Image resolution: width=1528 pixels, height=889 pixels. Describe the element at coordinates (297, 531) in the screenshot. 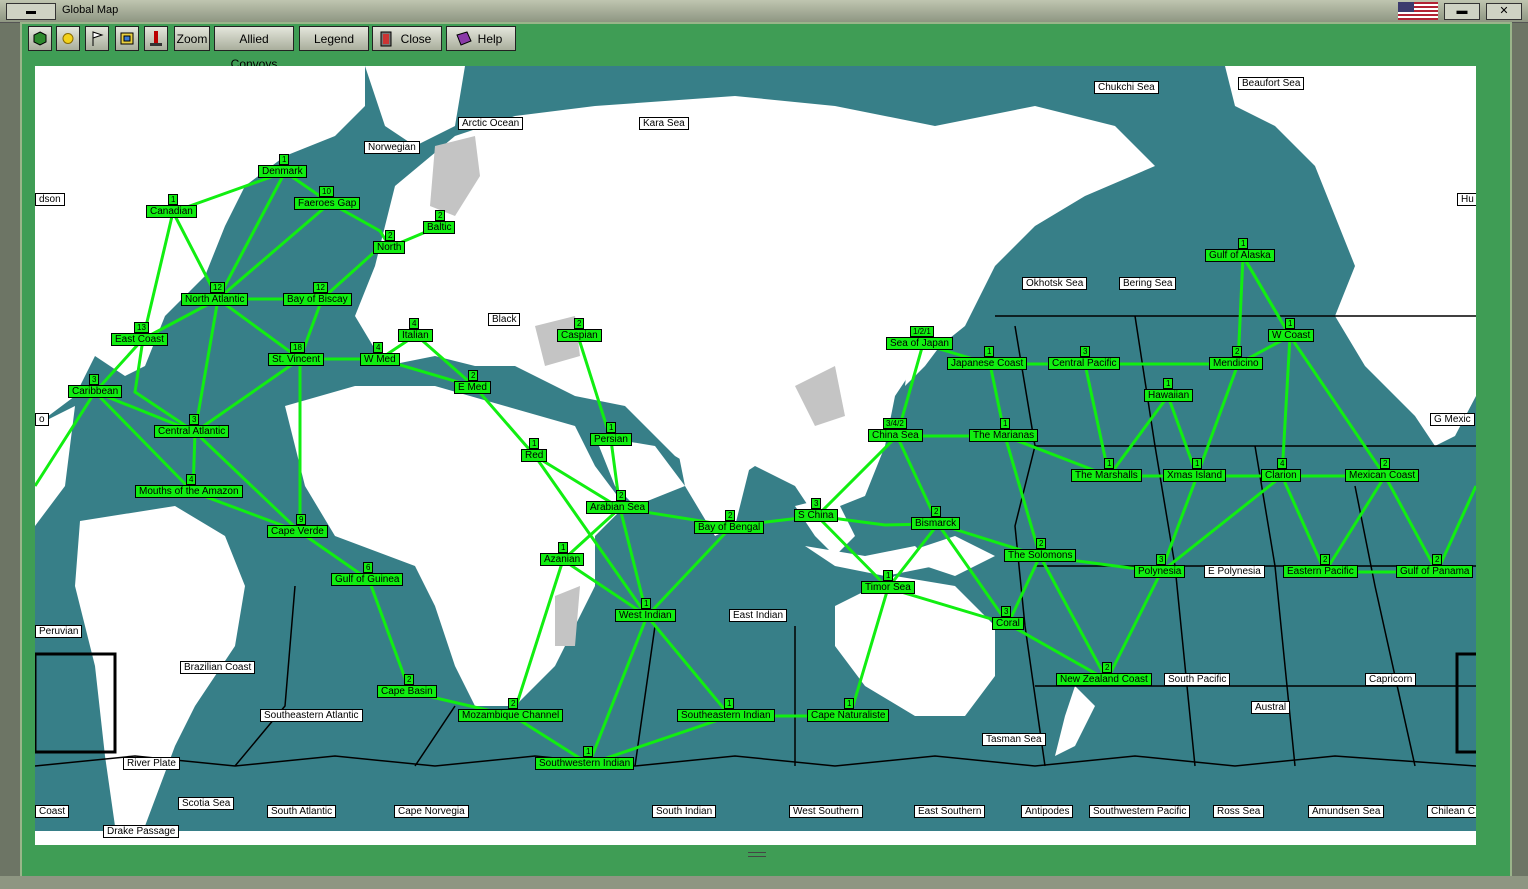

I see `zone-cape-verde: Cape Verde` at that location.